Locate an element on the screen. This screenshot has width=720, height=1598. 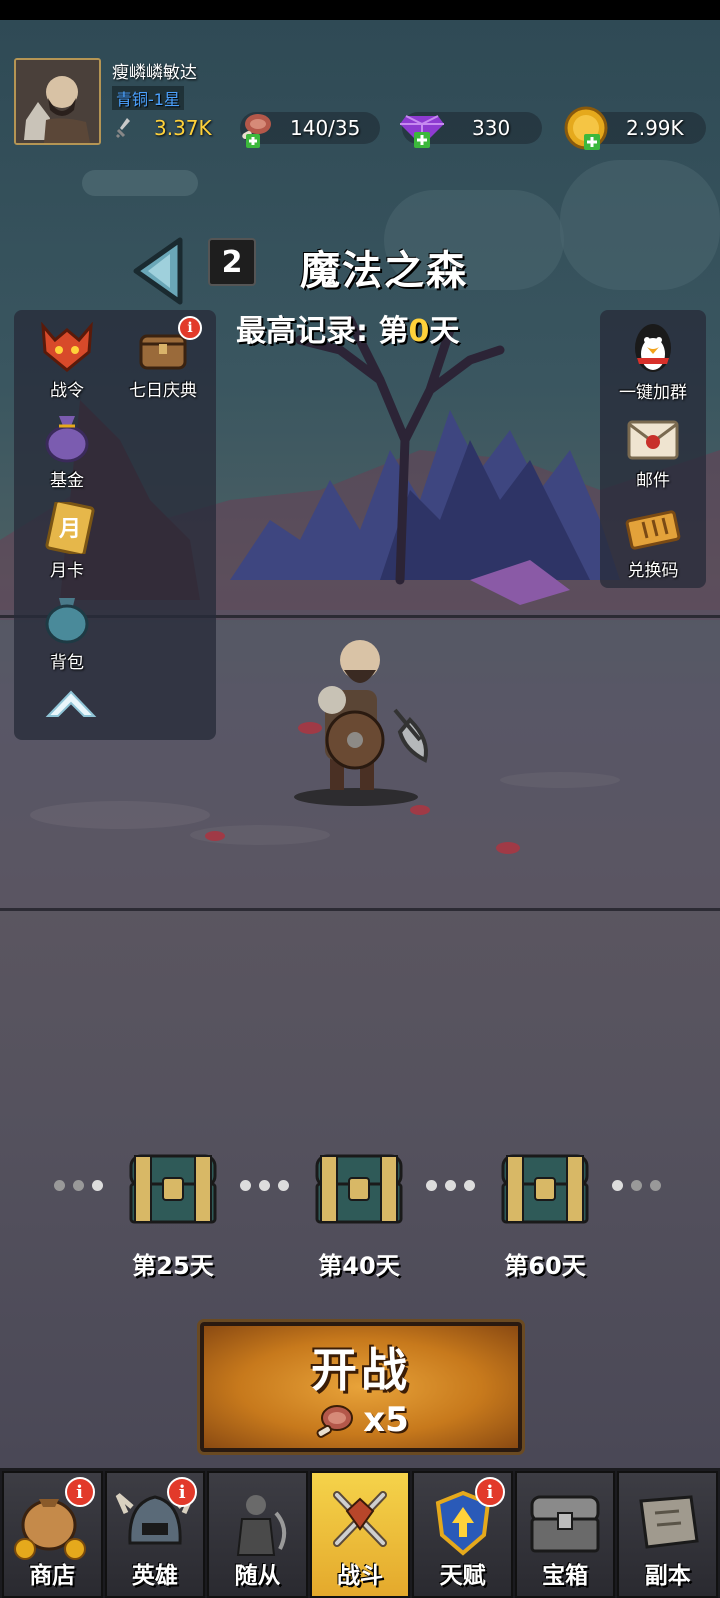
month-card-button: 月 月卡 is located at coordinates (67, 541).